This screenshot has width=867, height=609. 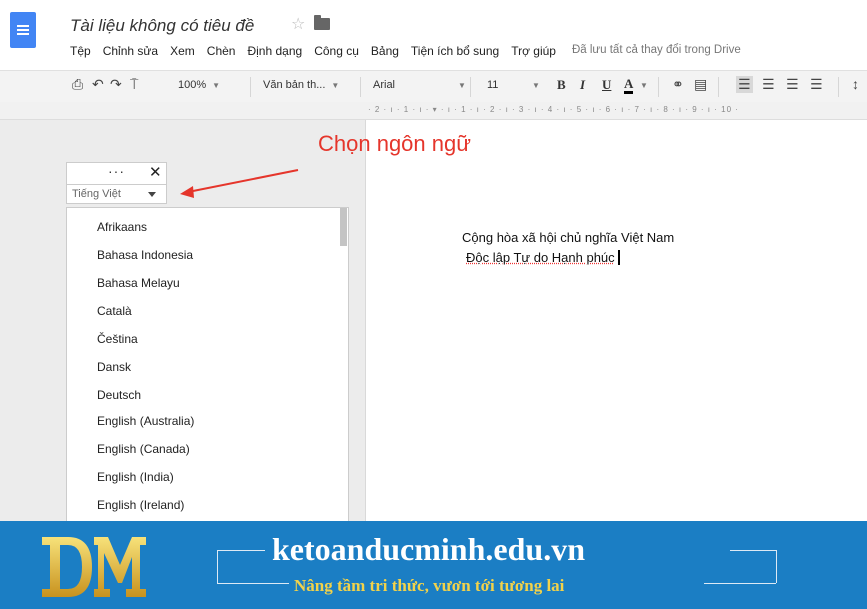 I want to click on menu-view: Xem, so click(x=182, y=52).